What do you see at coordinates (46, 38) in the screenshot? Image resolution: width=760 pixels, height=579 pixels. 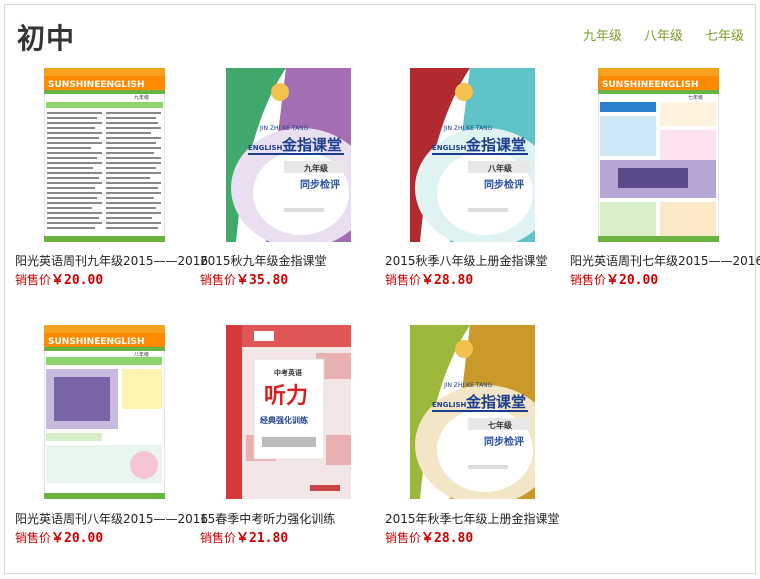 I see `section-title: 初中` at bounding box center [46, 38].